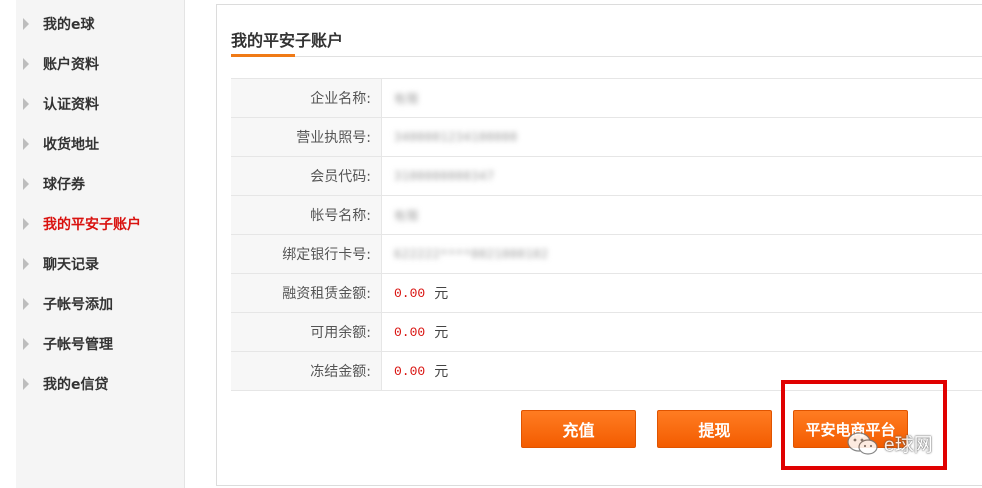  What do you see at coordinates (306, 98) in the screenshot?
I see `company-name-label: 企业名称:` at bounding box center [306, 98].